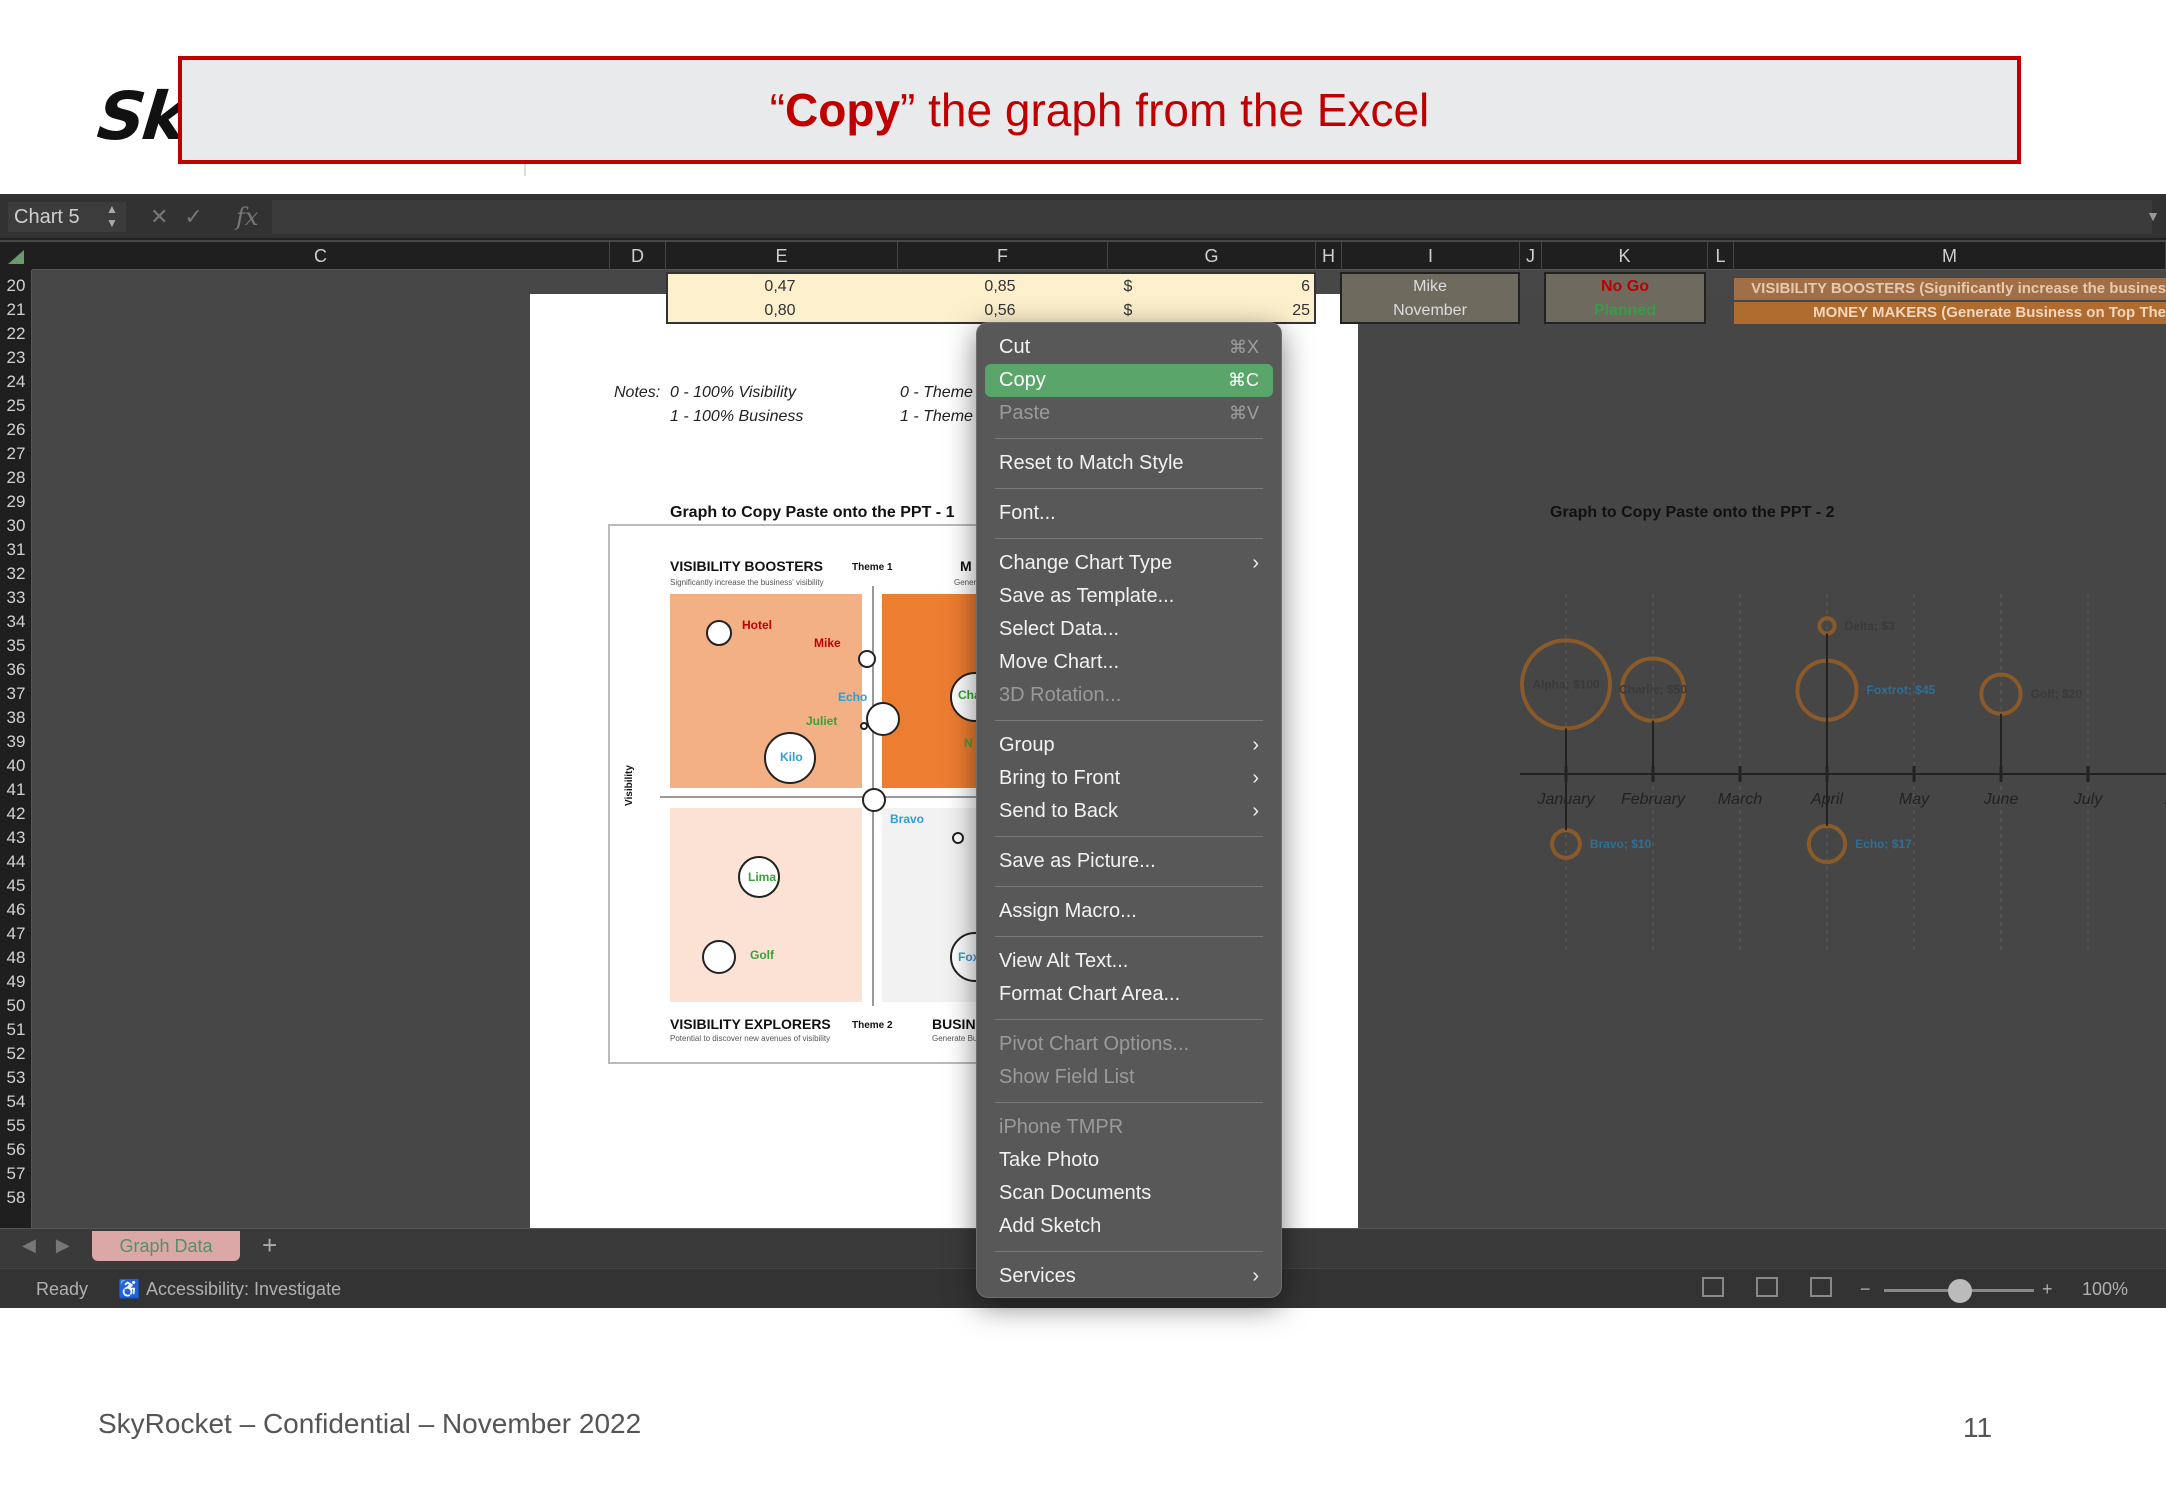 This screenshot has width=2166, height=1500. Describe the element at coordinates (16, 310) in the screenshot. I see `row-header: 21` at that location.